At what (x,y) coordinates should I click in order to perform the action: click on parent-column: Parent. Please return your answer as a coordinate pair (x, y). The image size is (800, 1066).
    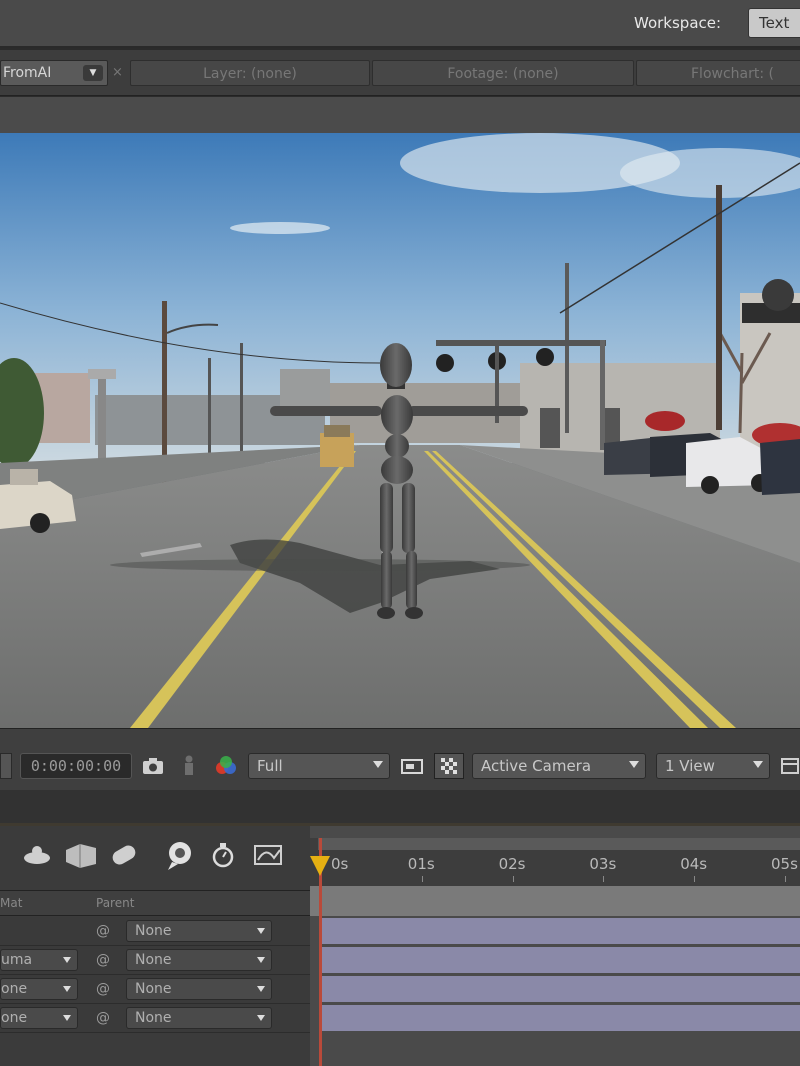
    Looking at the image, I should click on (115, 903).